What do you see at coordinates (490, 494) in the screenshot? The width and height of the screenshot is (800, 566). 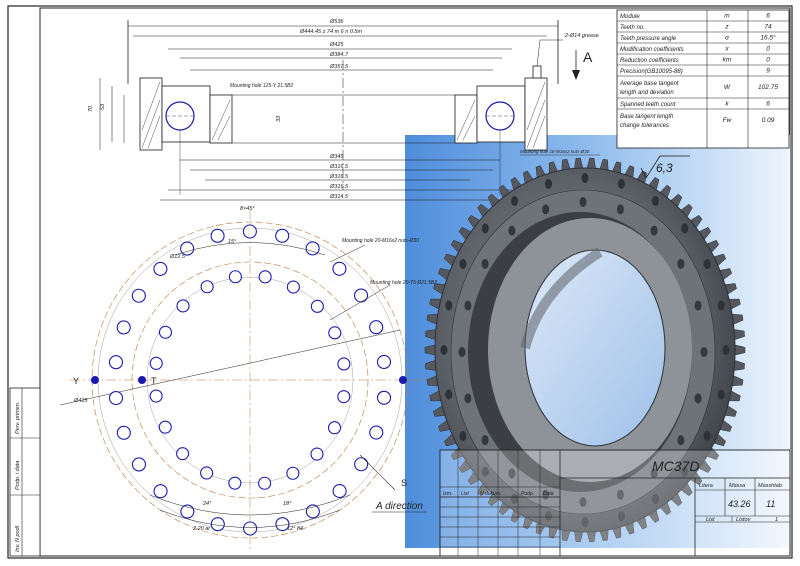 I see `rev-header-ndokum: N dokum.` at bounding box center [490, 494].